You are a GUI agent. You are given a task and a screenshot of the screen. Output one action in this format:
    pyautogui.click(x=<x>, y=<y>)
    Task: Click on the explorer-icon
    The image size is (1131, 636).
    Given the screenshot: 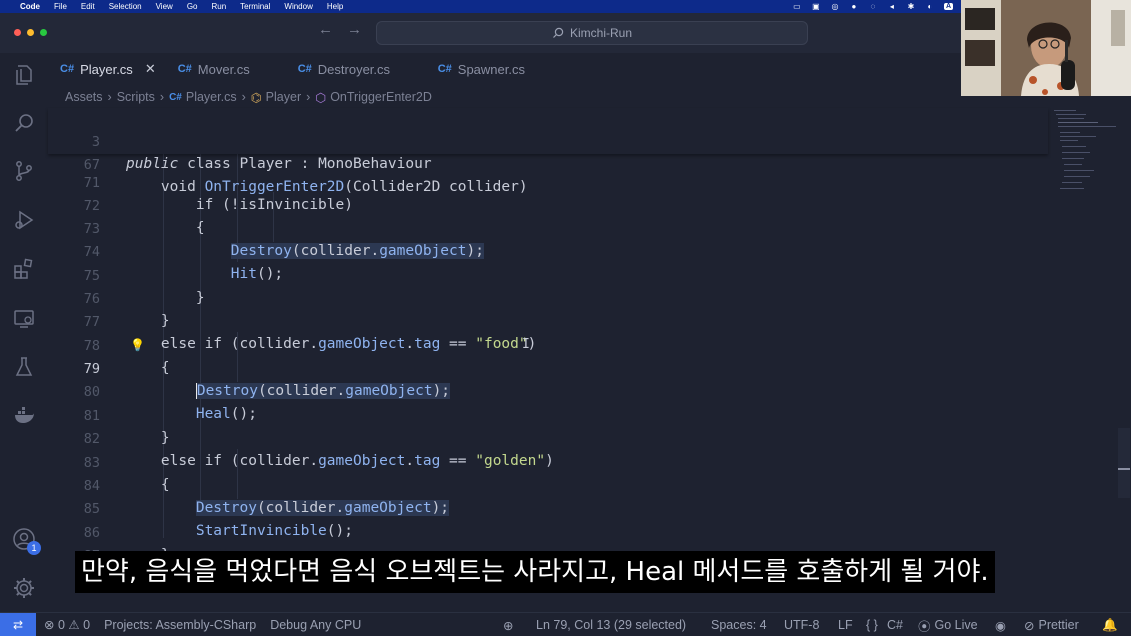 What is the action you would take?
    pyautogui.click(x=24, y=75)
    